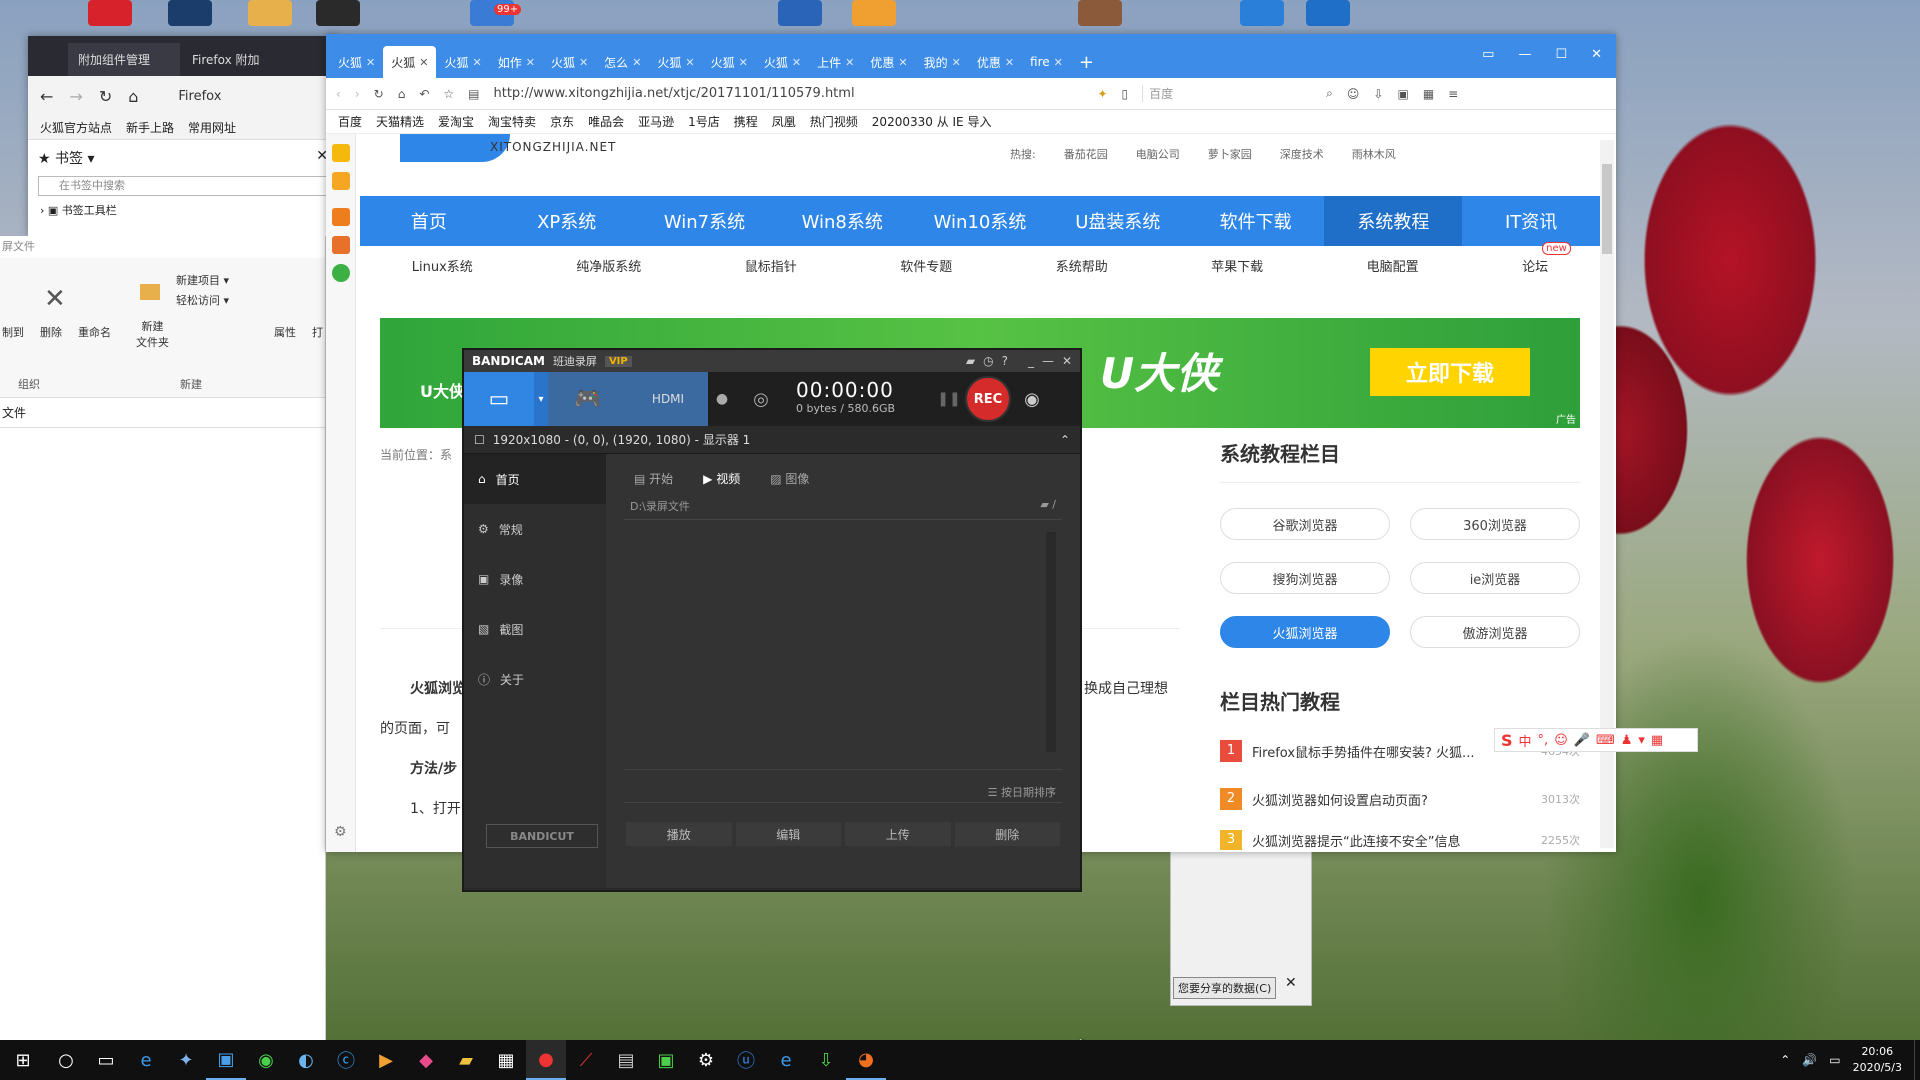 The image size is (1920, 1080). I want to click on share-data-button: 您要分享的数据(C), so click(1225, 988).